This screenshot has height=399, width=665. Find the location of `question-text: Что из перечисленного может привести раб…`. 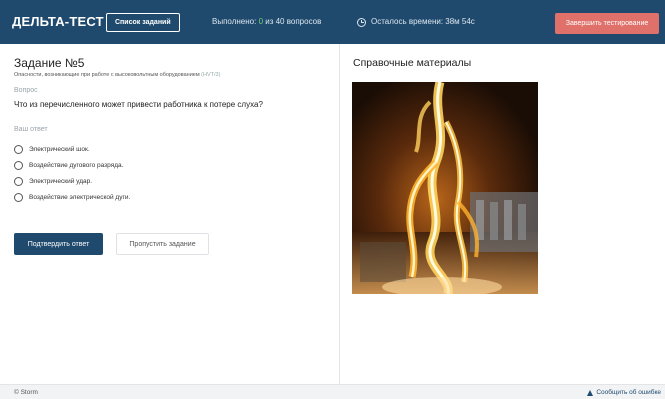

question-text: Что из перечисленного может привести раб… is located at coordinates (138, 104).